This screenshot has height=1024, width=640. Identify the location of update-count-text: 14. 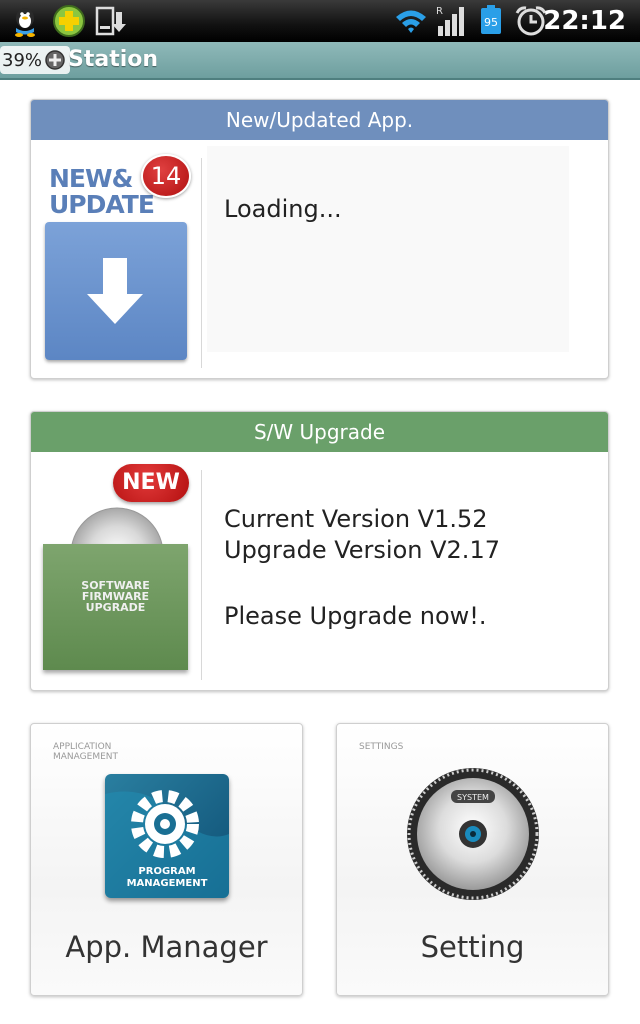
(166, 176).